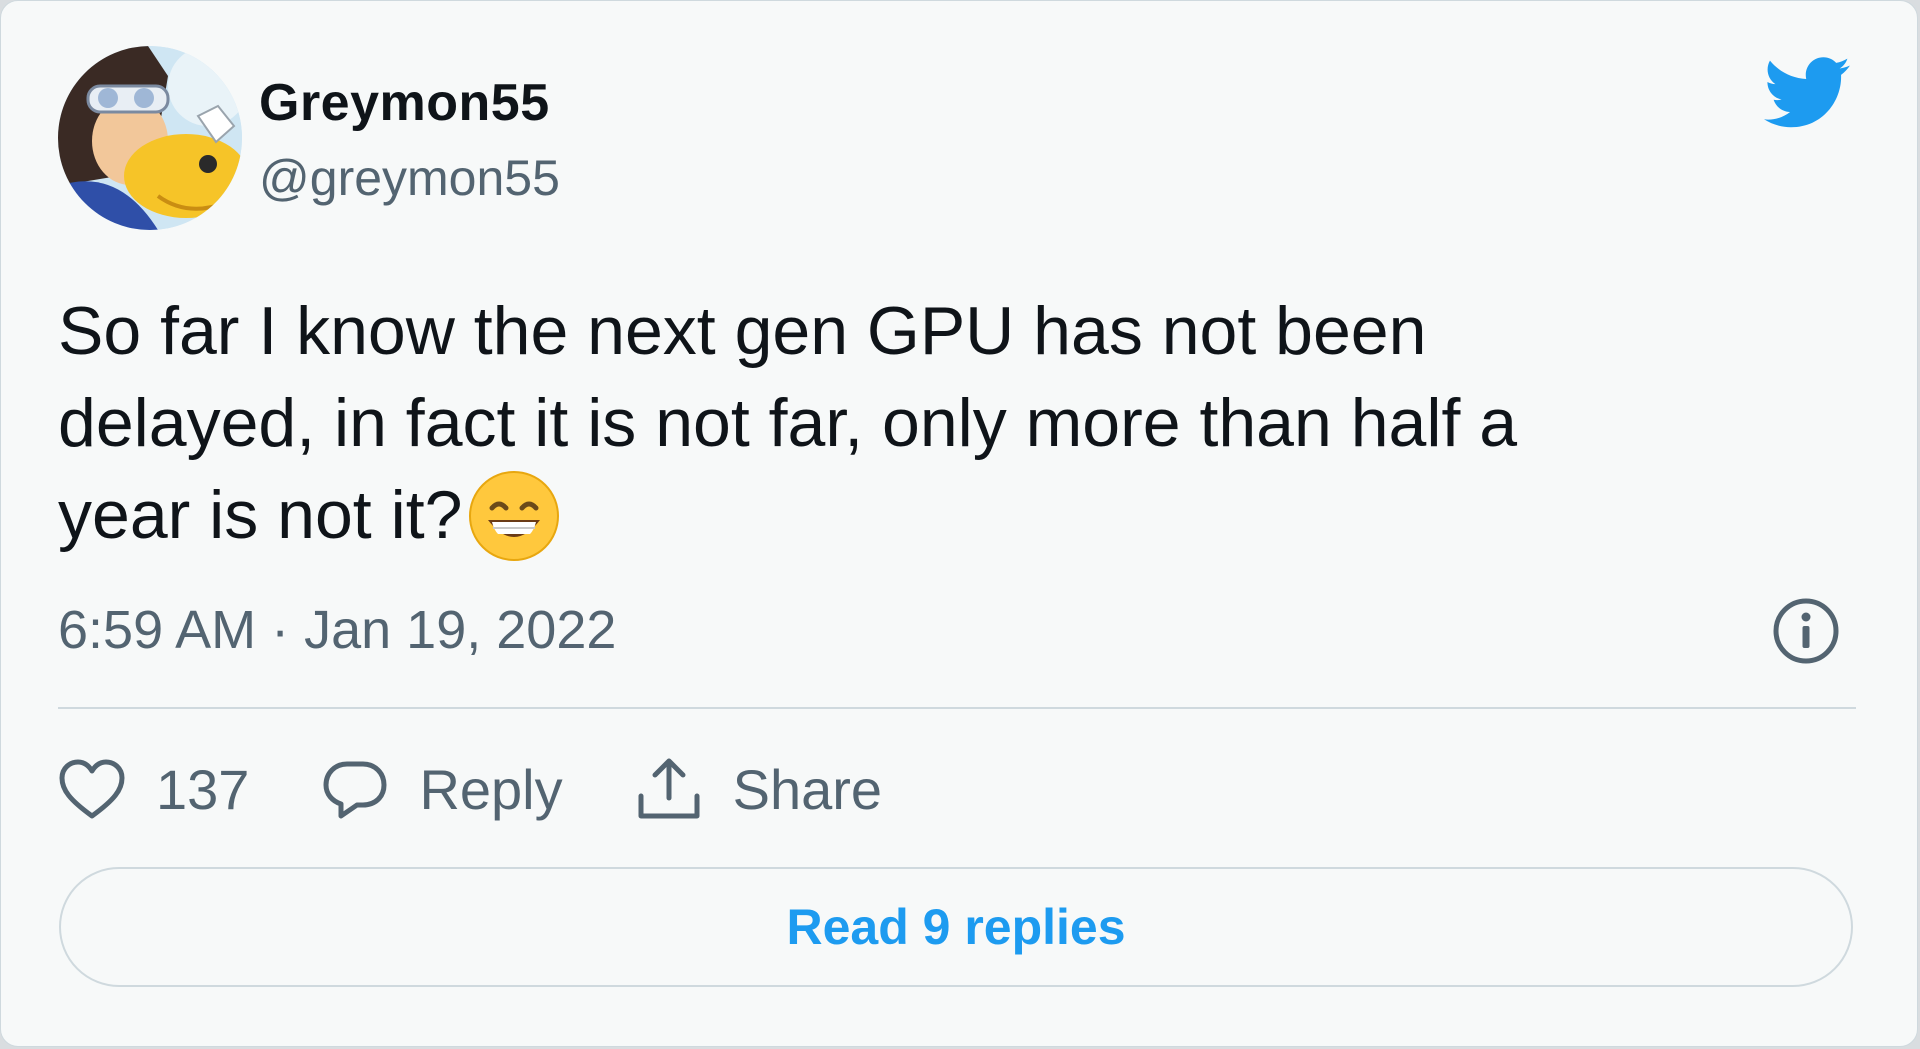  What do you see at coordinates (807, 789) in the screenshot?
I see `share-label: Share` at bounding box center [807, 789].